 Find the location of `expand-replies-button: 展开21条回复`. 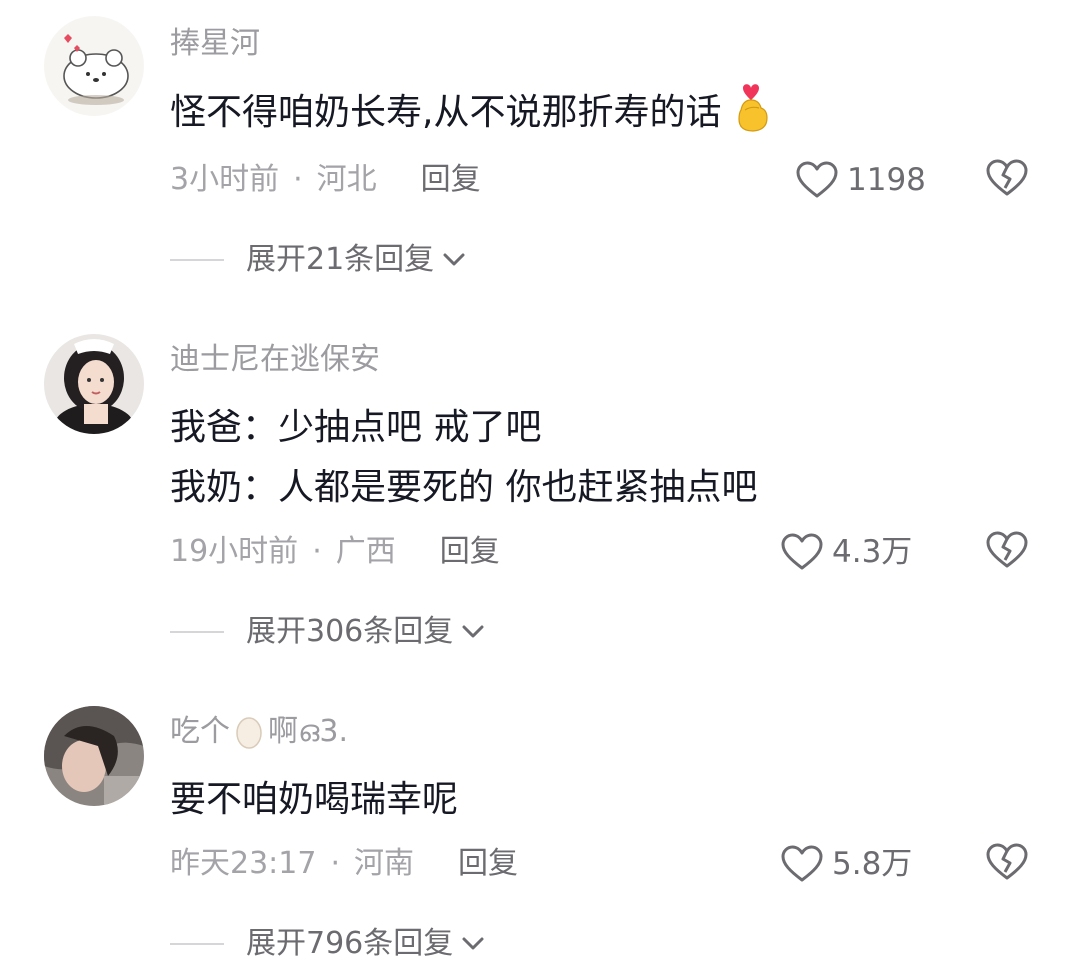

expand-replies-button: 展开21条回复 is located at coordinates (318, 260).